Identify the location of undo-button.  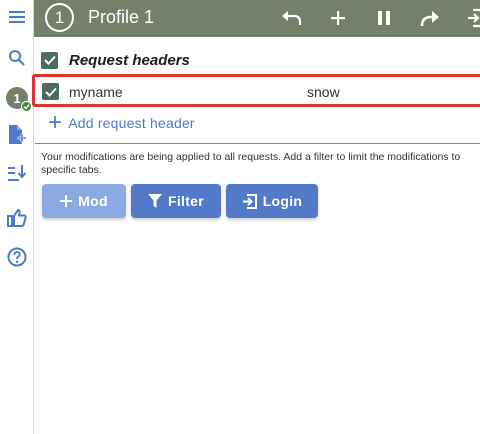
(292, 18).